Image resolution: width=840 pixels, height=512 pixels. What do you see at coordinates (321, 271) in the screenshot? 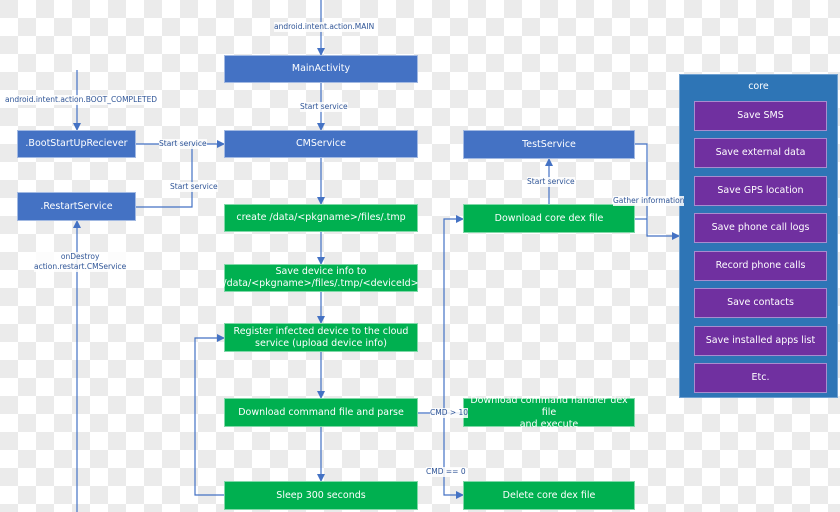
I see `node-label: Save device info to` at bounding box center [321, 271].